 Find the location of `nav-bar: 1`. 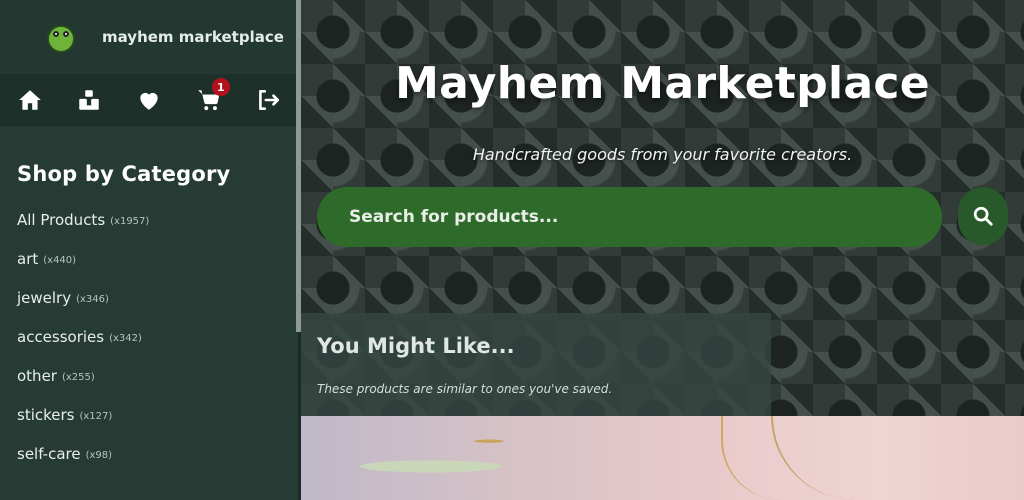

nav-bar: 1 is located at coordinates (149, 100).